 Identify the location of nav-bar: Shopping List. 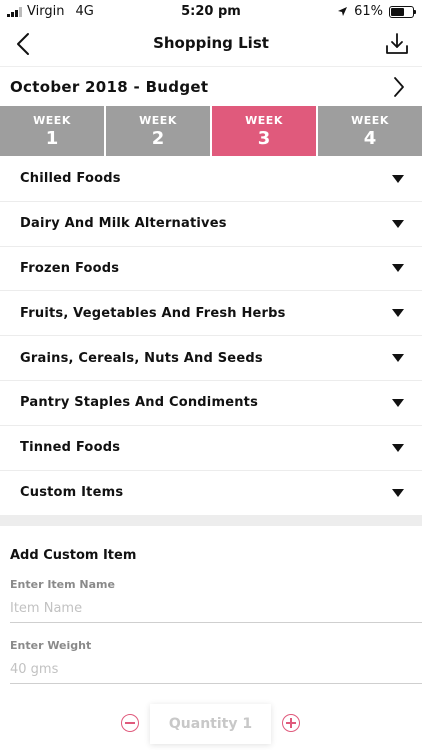
(211, 45).